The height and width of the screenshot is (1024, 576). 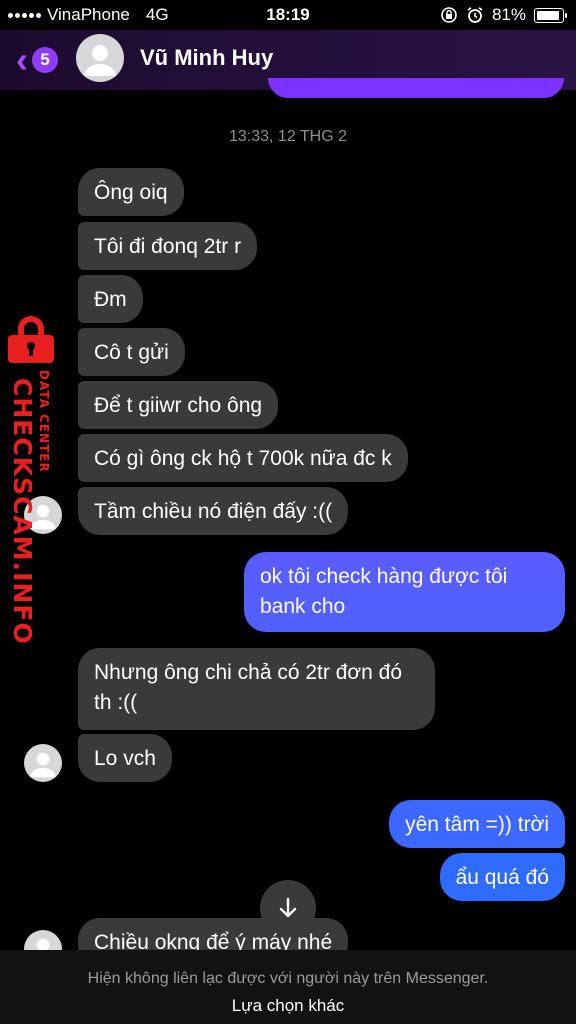 What do you see at coordinates (31, 339) in the screenshot?
I see `padlock-icon` at bounding box center [31, 339].